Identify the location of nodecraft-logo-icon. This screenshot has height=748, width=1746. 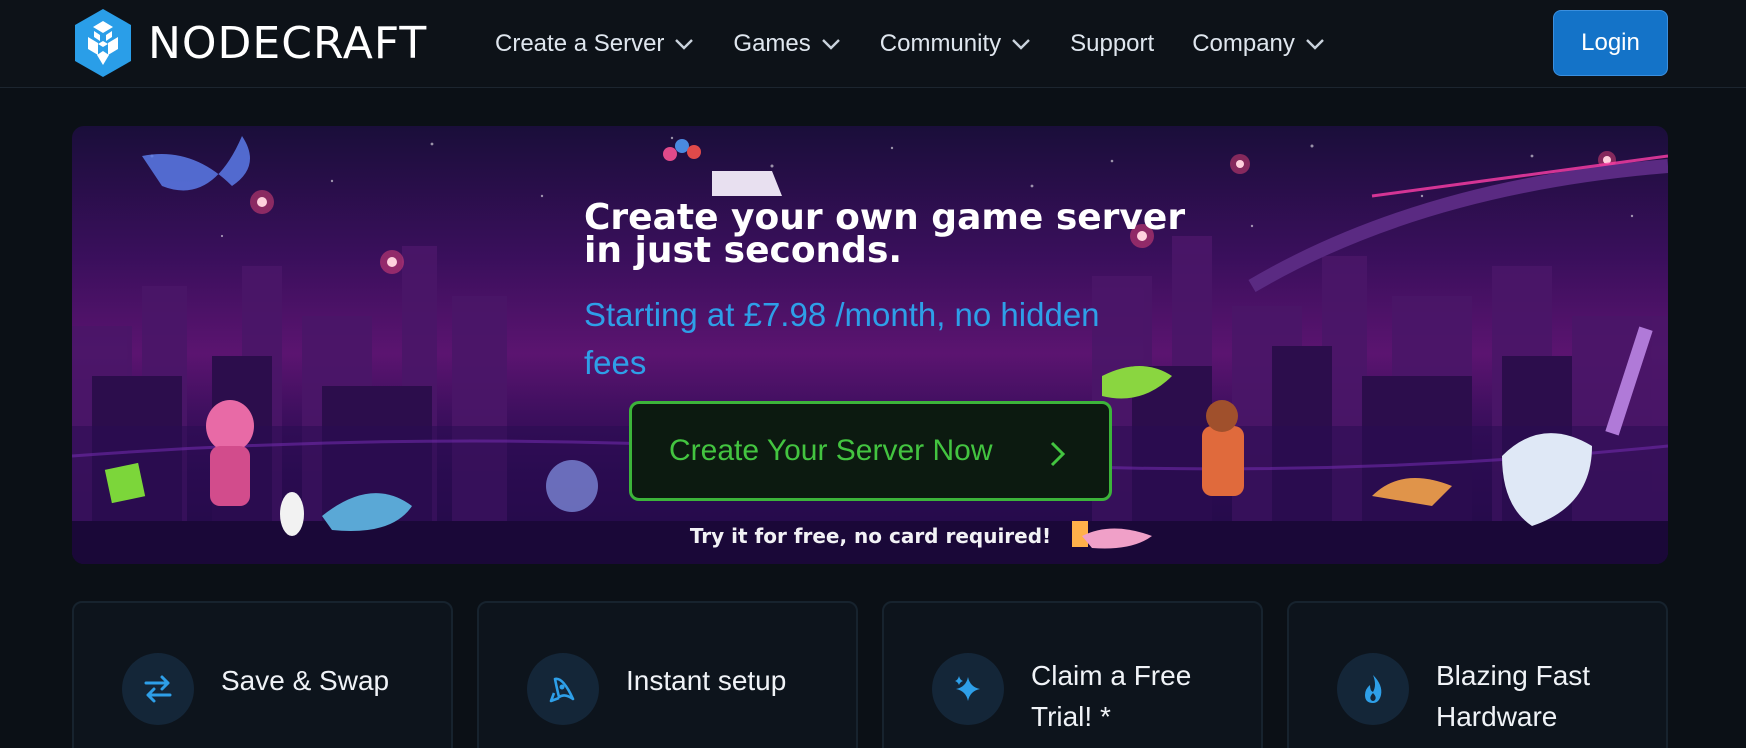
(103, 43).